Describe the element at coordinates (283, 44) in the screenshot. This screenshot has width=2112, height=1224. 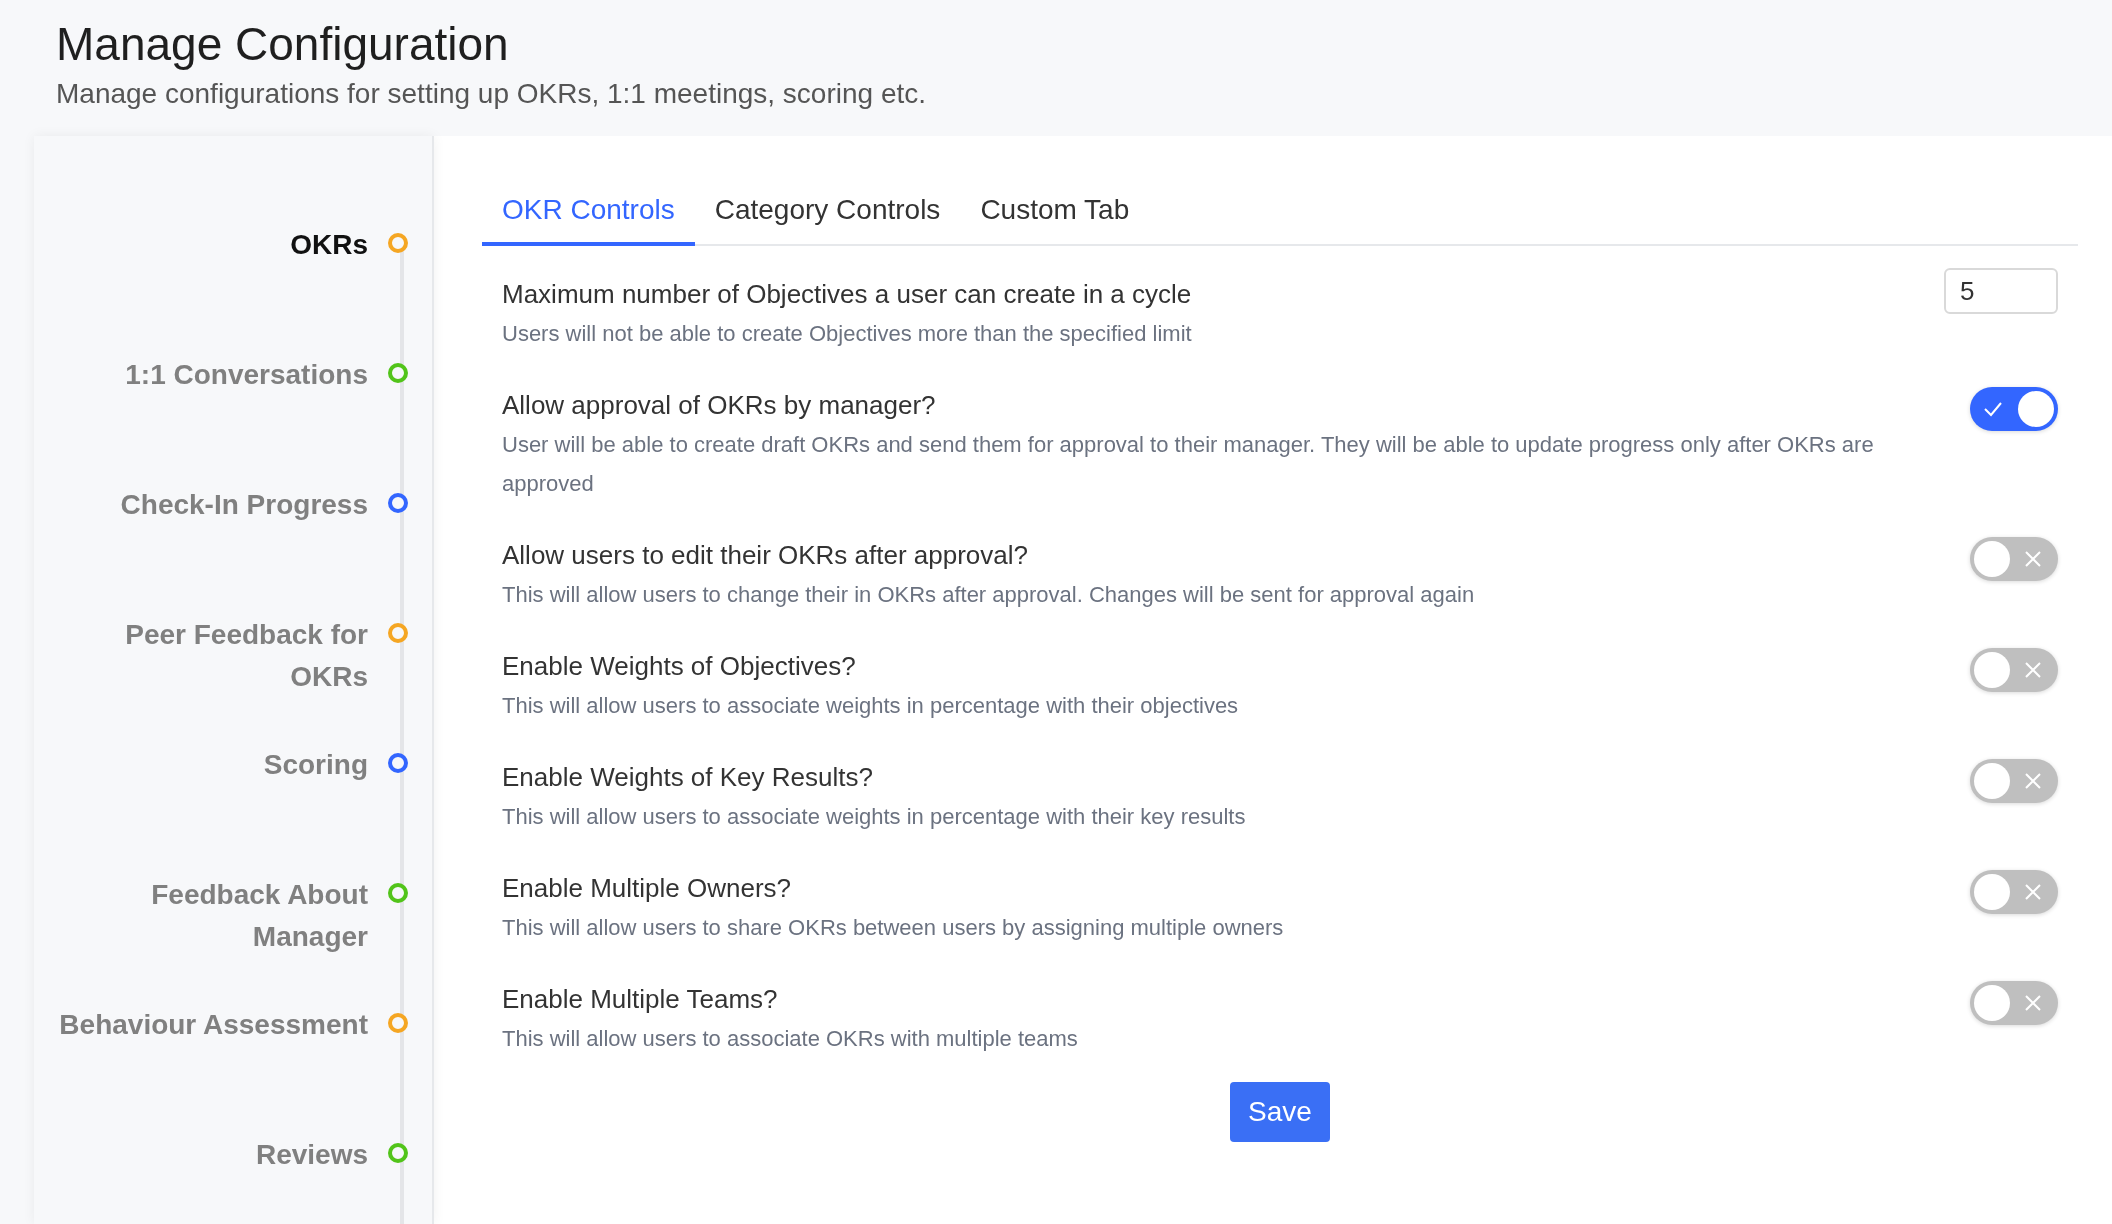
I see `page-title: Manage Configuration` at that location.